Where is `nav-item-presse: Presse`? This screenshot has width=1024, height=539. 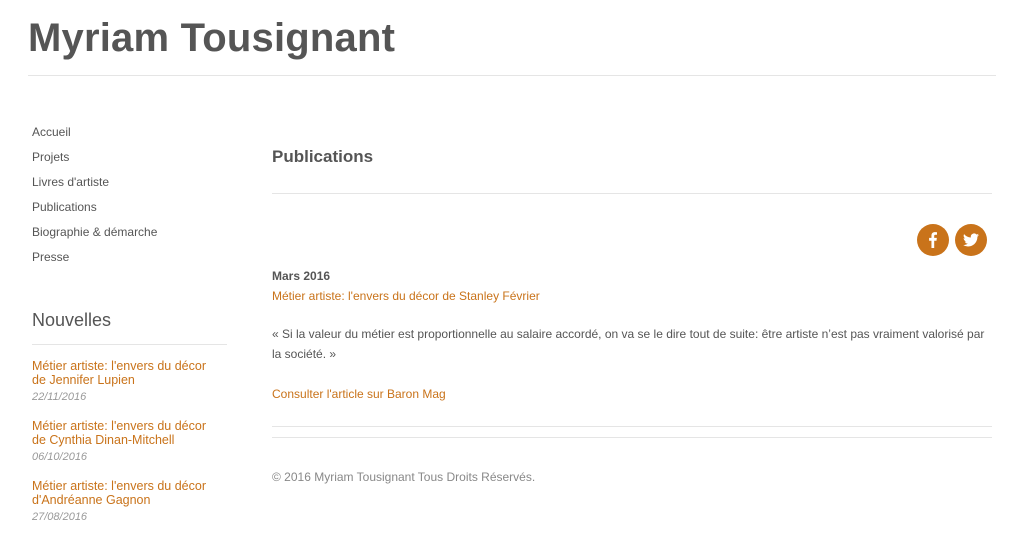 nav-item-presse: Presse is located at coordinates (132, 261).